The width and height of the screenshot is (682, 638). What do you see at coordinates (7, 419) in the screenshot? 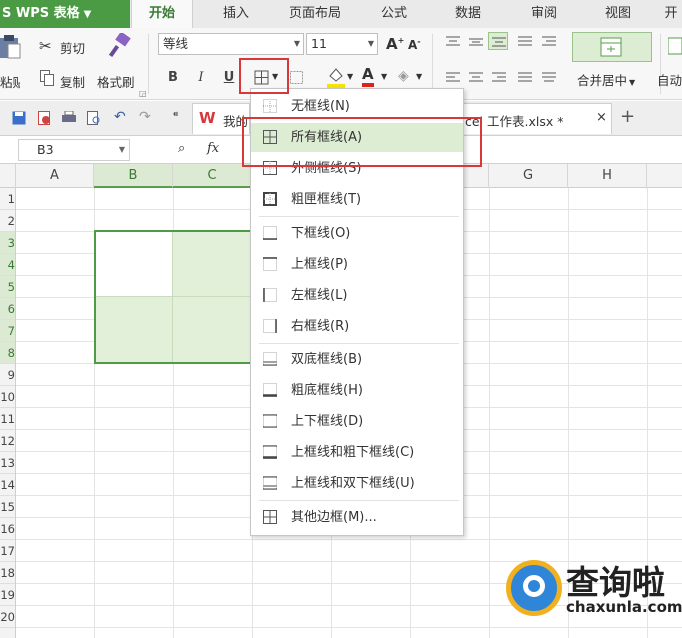
I see `row-header: 11` at bounding box center [7, 419].